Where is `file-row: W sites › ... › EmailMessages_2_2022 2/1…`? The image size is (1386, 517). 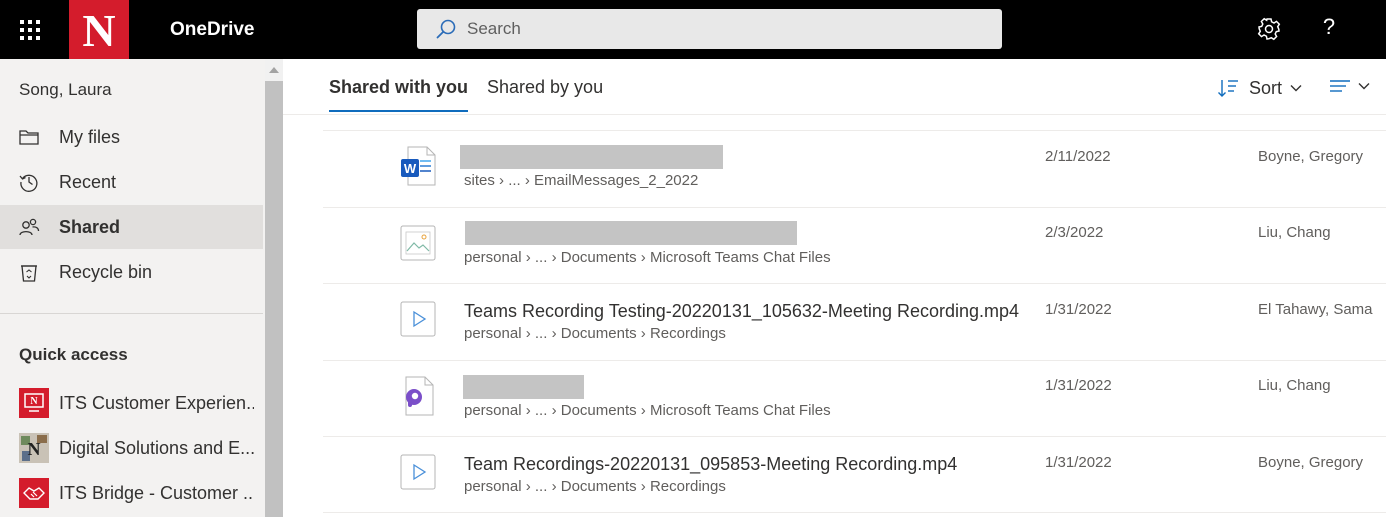
file-row: W sites › ... › EmailMessages_2_2022 2/1… is located at coordinates (854, 168).